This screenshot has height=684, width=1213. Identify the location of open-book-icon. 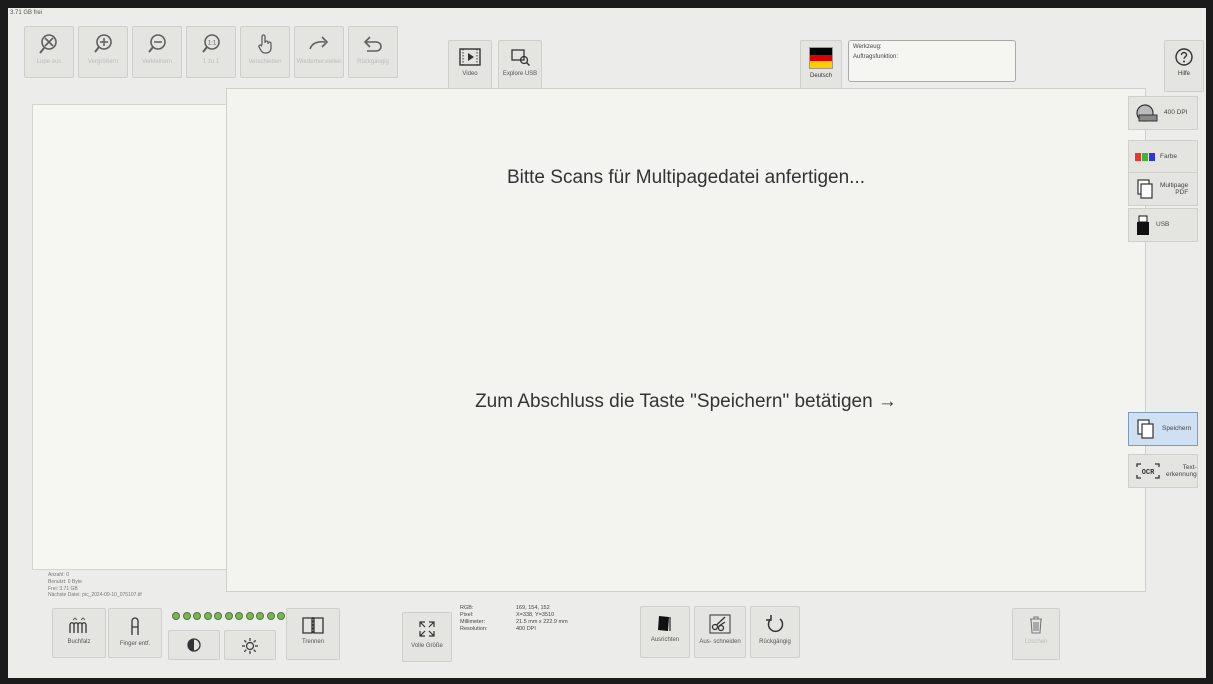
(313, 625).